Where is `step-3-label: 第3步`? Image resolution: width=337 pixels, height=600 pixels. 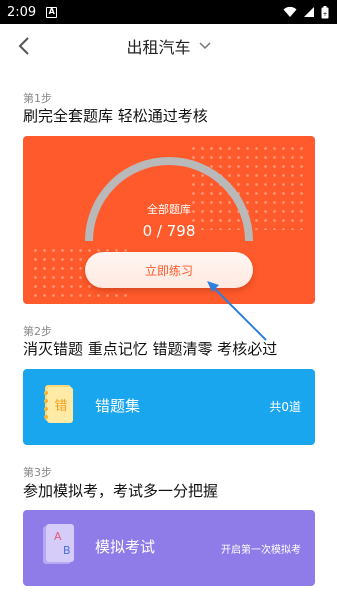 step-3-label: 第3步 is located at coordinates (37, 472).